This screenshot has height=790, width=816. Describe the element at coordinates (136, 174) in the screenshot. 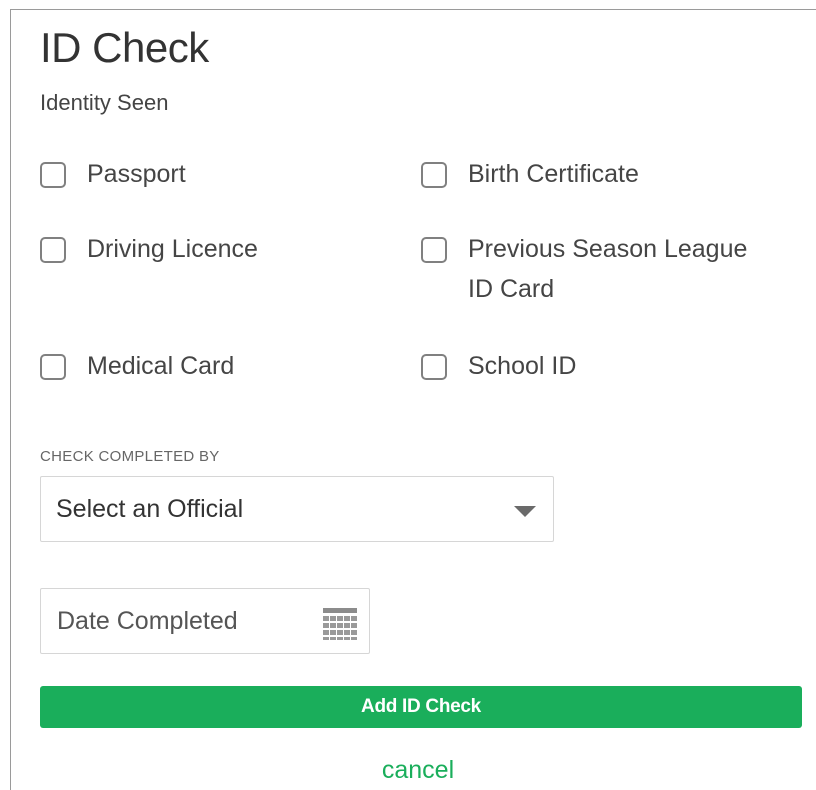

I see `checkbox-label: Passport` at that location.